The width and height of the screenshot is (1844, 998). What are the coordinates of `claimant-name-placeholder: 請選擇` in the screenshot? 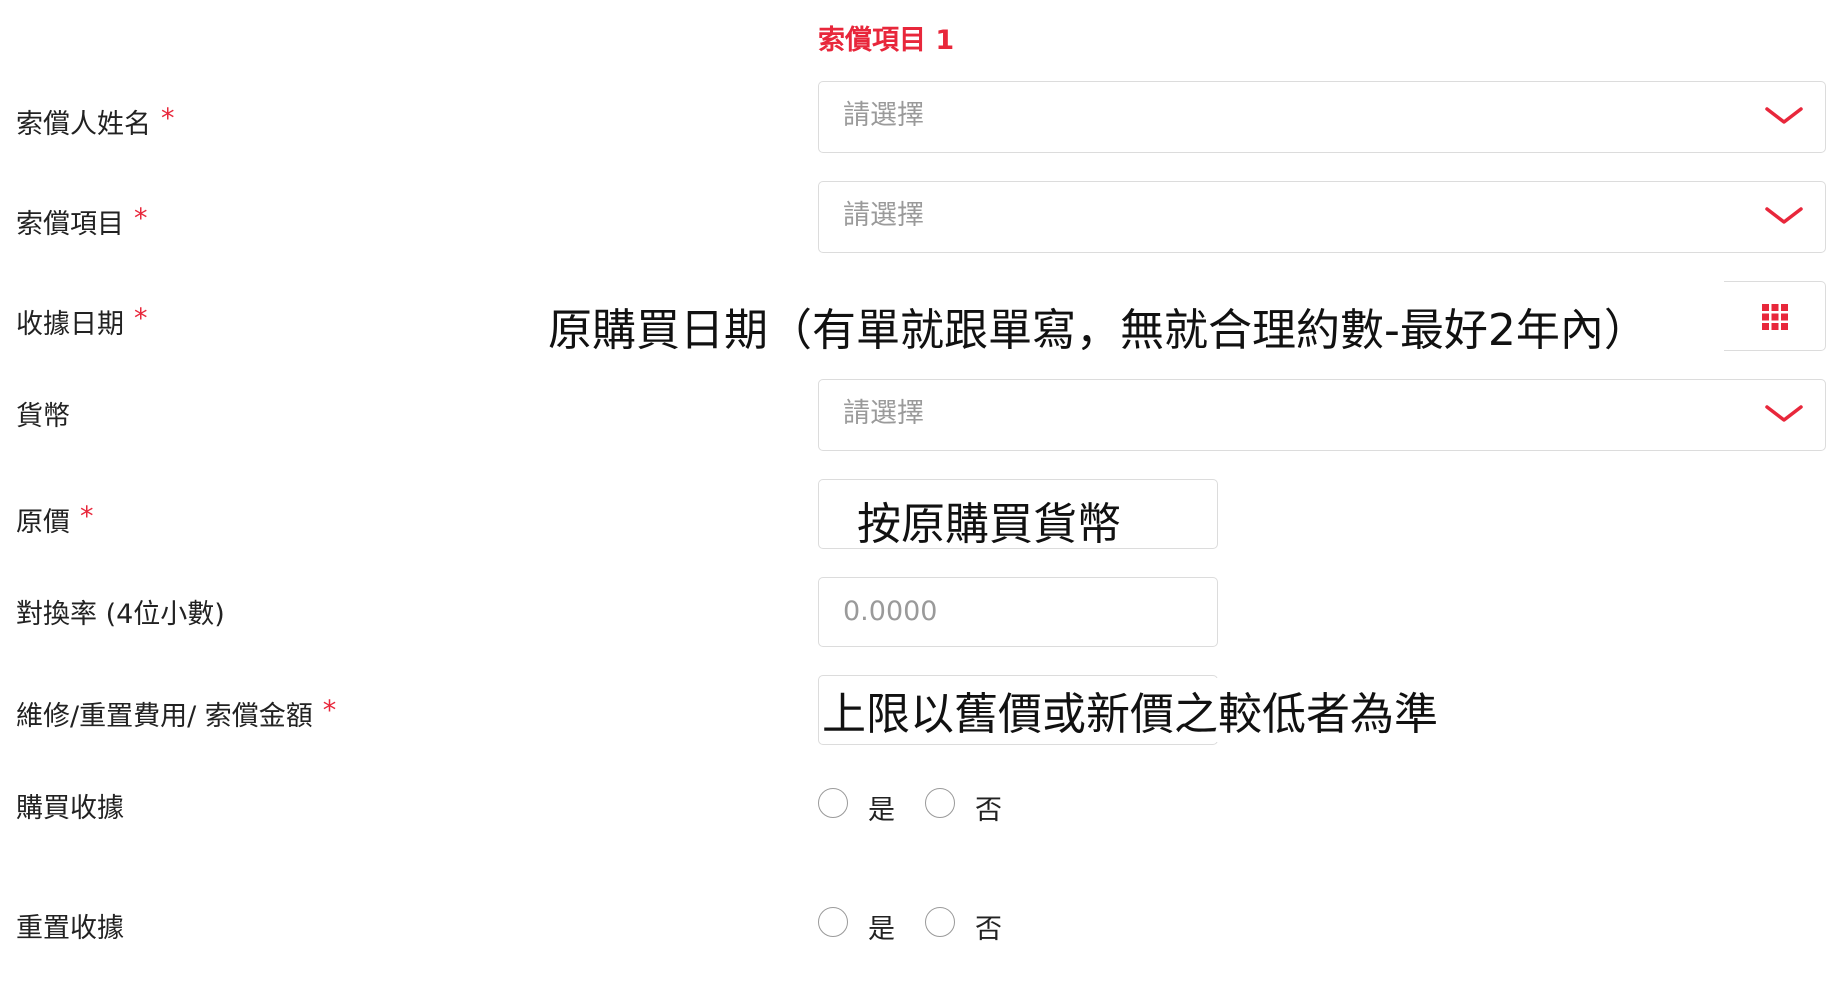 It's located at (883, 115).